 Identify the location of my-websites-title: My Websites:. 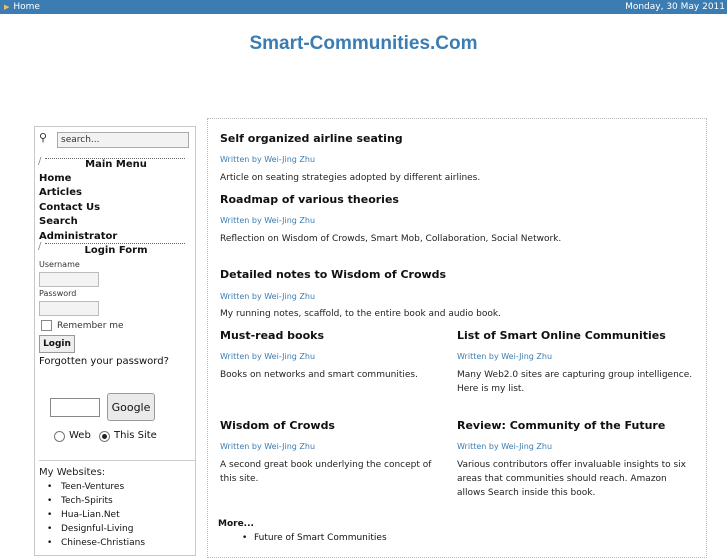
(72, 472).